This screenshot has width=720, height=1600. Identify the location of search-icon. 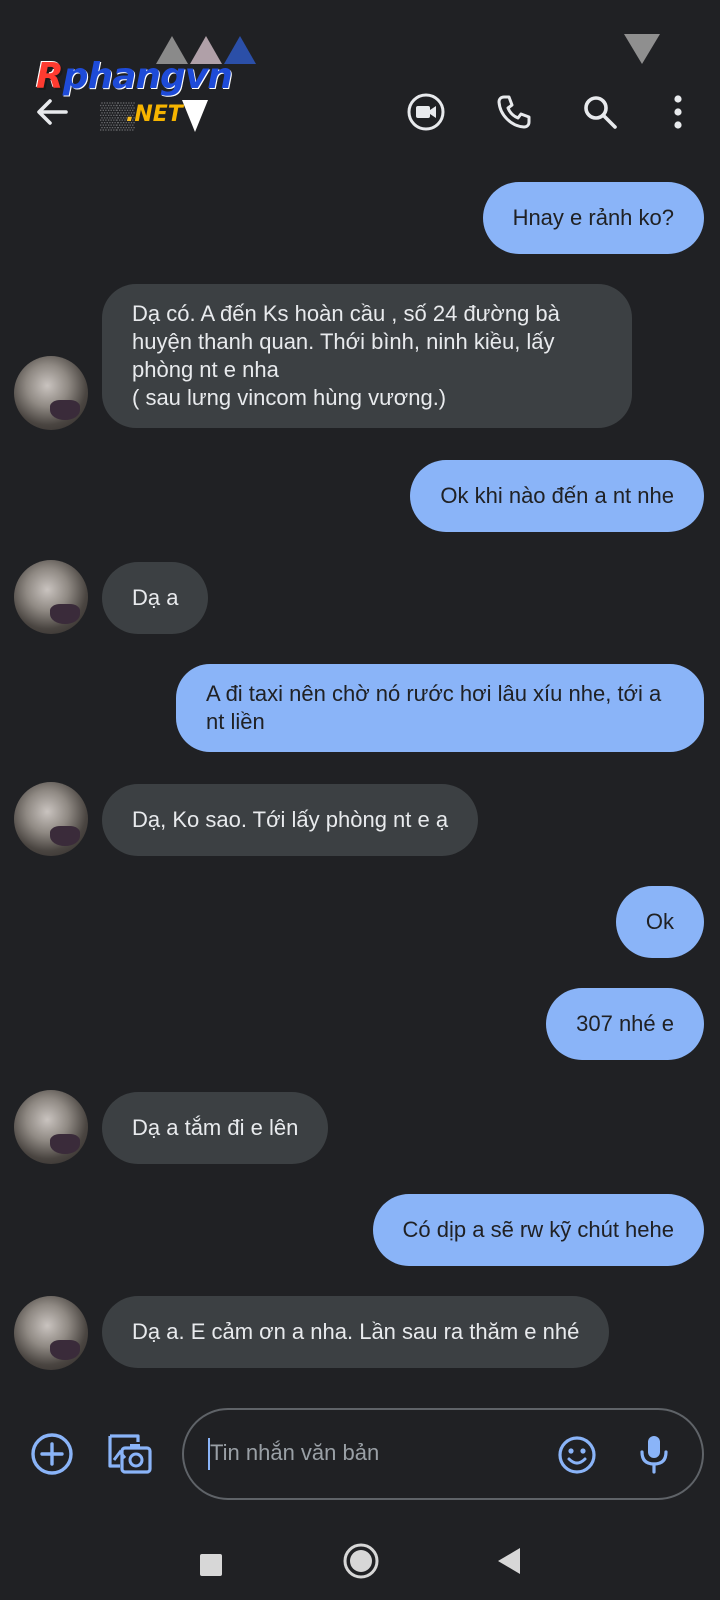
(600, 112).